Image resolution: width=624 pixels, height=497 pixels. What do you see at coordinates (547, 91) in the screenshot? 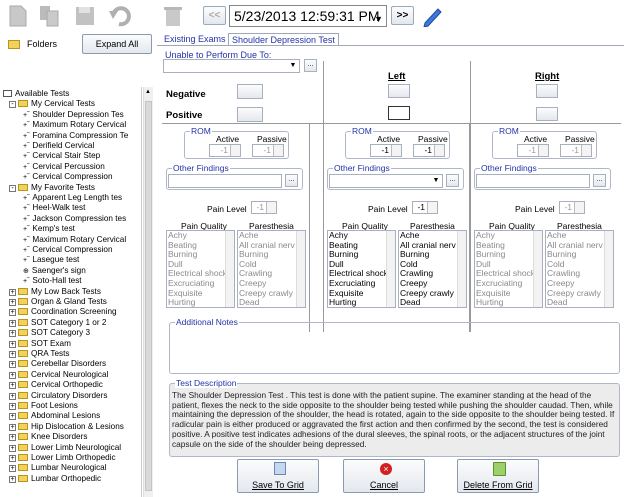
I see `negative-right-button` at bounding box center [547, 91].